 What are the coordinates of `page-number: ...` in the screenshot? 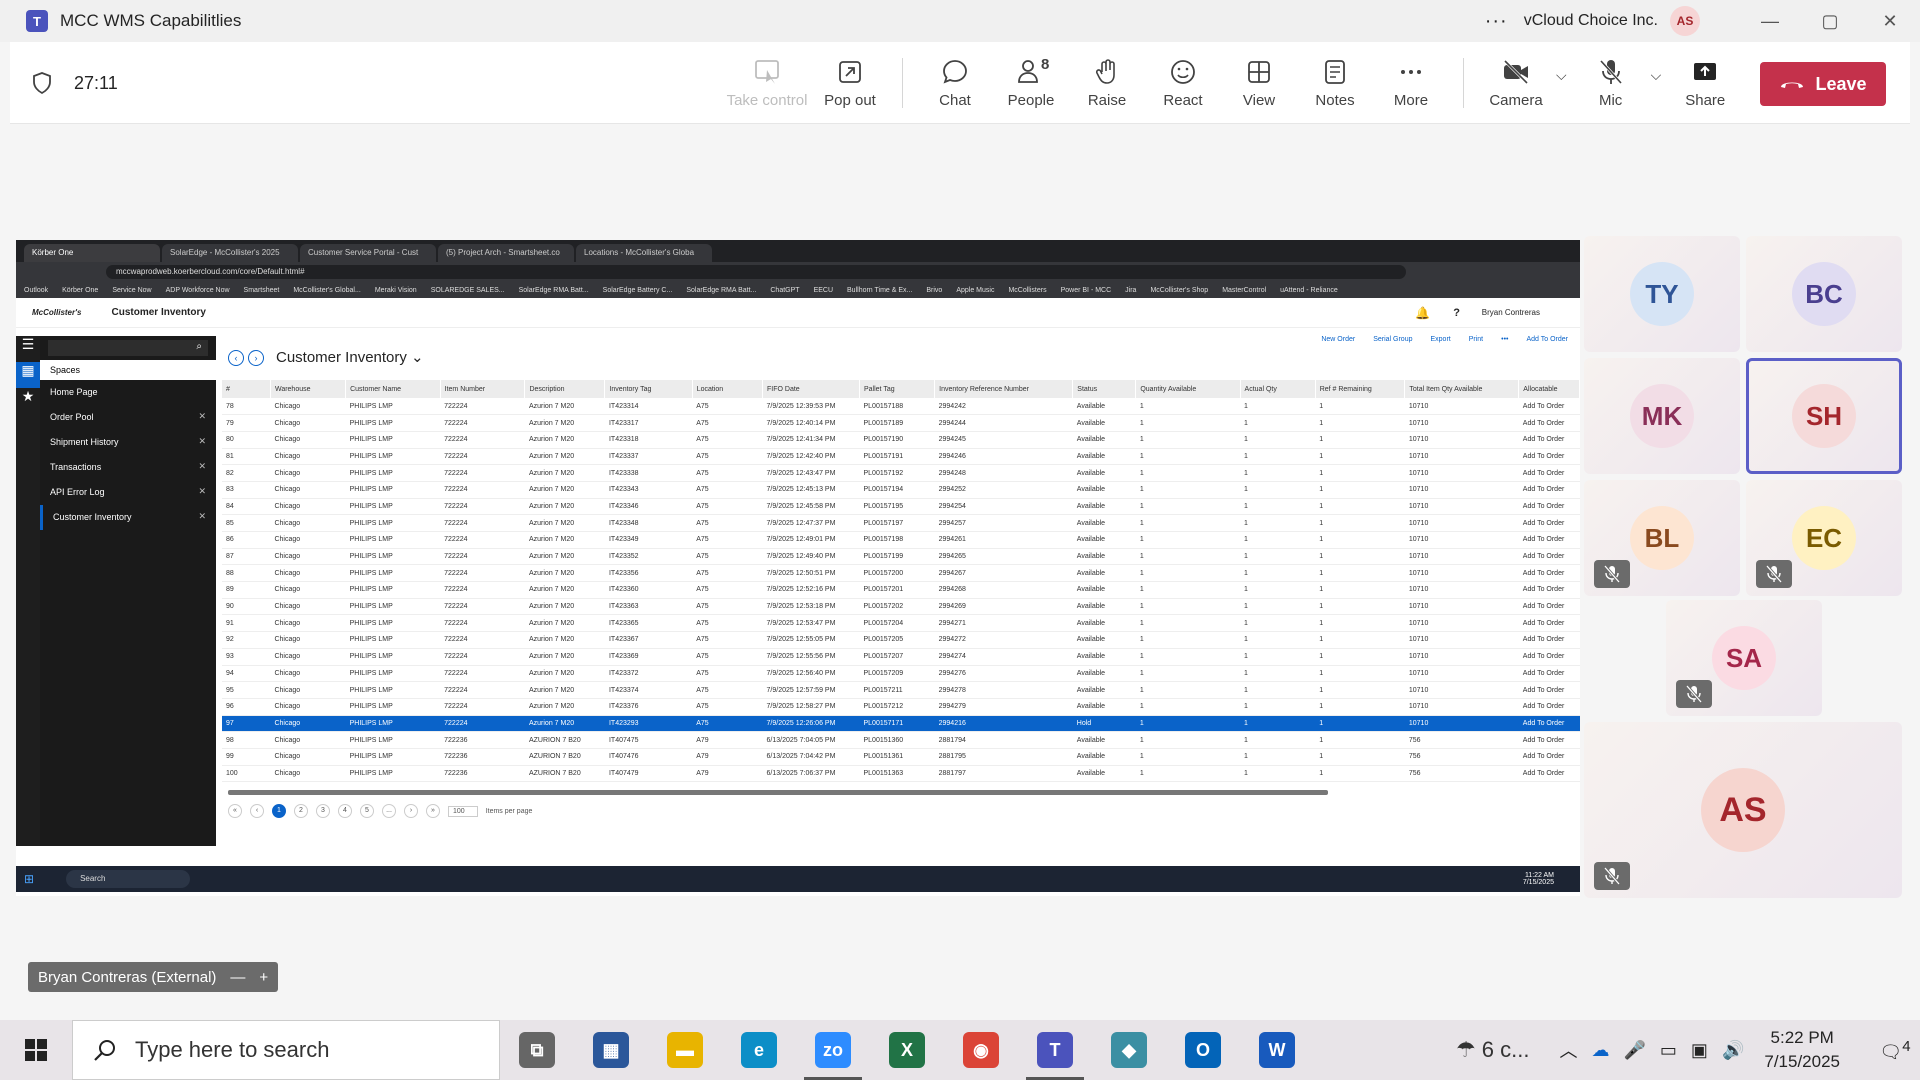 It's located at (389, 811).